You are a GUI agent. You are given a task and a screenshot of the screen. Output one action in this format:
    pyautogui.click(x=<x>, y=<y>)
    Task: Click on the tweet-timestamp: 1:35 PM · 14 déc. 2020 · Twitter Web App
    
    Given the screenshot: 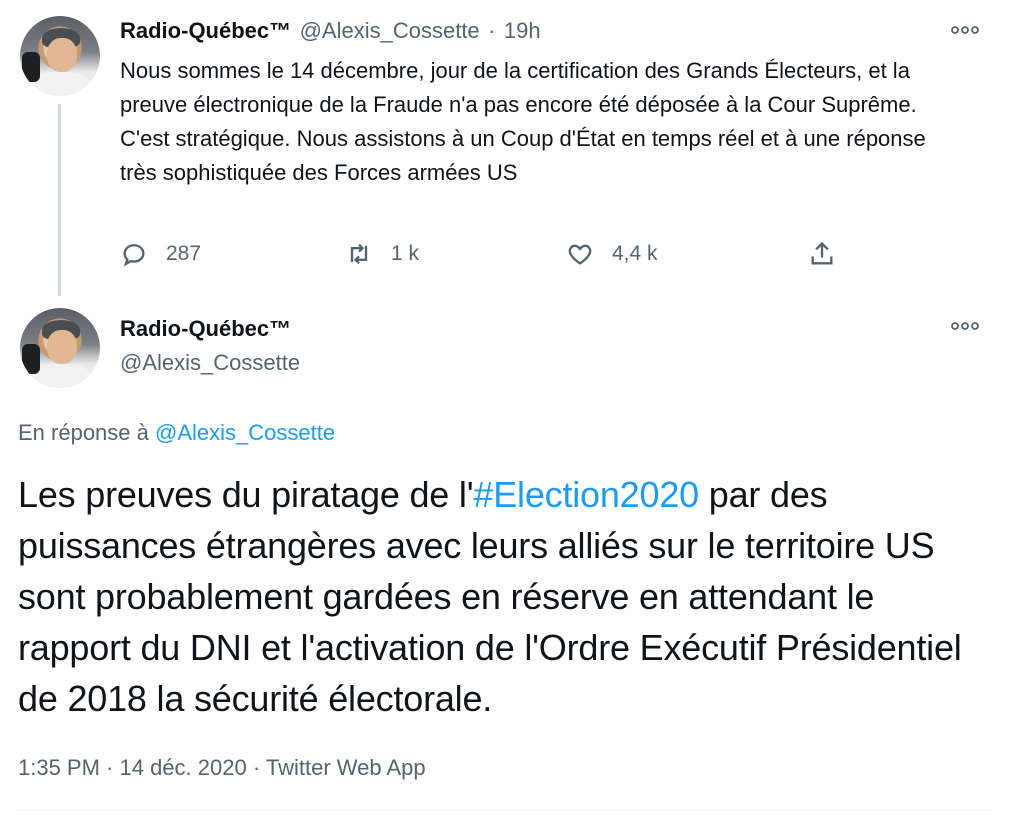 What is the action you would take?
    pyautogui.click(x=222, y=768)
    